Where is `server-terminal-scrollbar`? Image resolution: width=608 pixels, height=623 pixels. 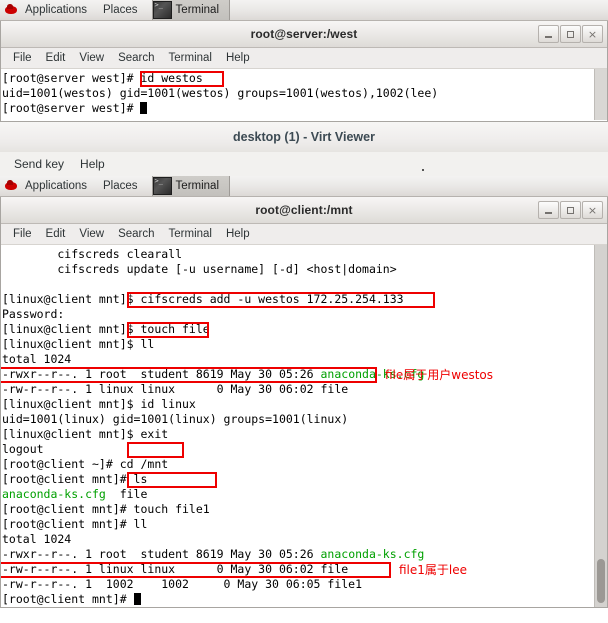
server-terminal-scrollbar is located at coordinates (600, 94).